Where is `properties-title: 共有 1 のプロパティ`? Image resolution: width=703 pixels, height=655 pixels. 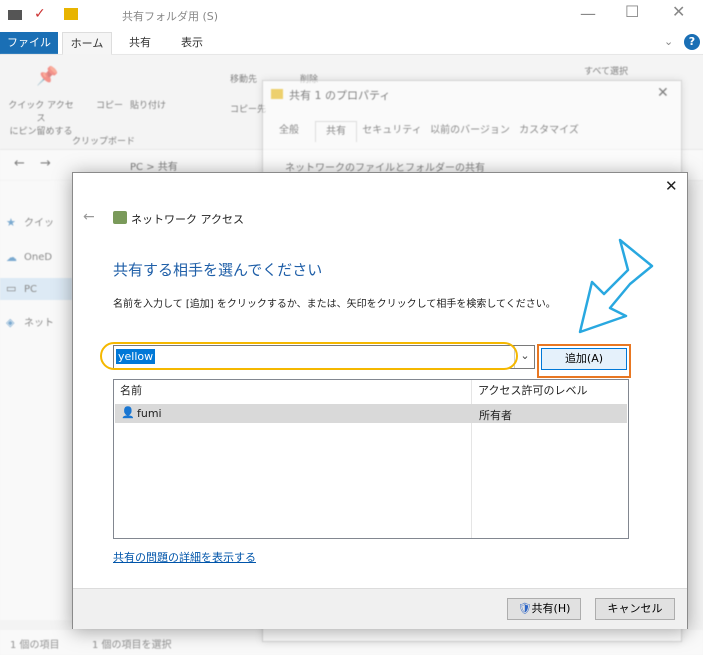 properties-title: 共有 1 のプロパティ is located at coordinates (340, 95).